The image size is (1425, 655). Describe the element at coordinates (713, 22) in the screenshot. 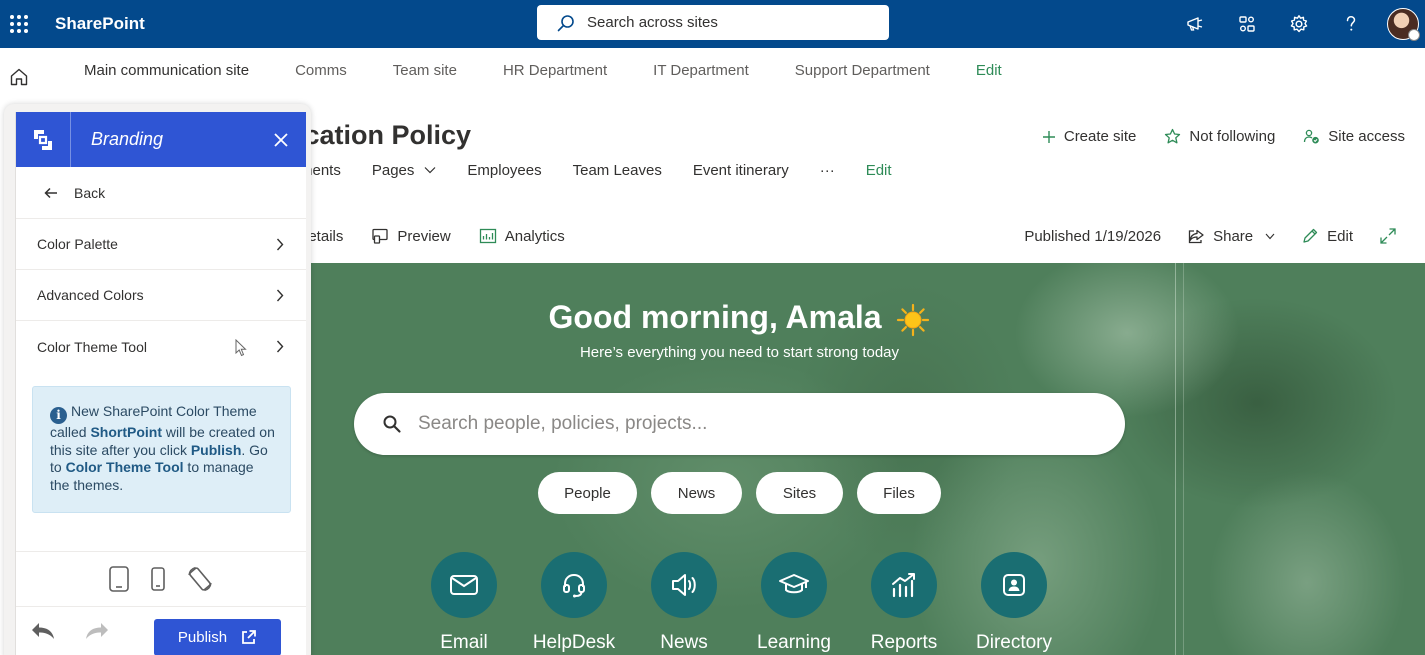

I see `suite-search-box: Search across sites` at that location.